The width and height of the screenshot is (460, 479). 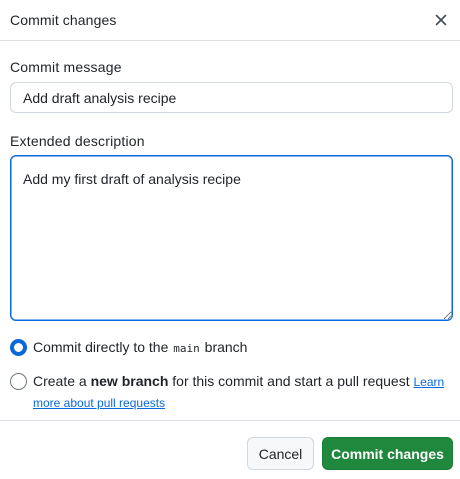 I want to click on branch-name: main, so click(x=186, y=348).